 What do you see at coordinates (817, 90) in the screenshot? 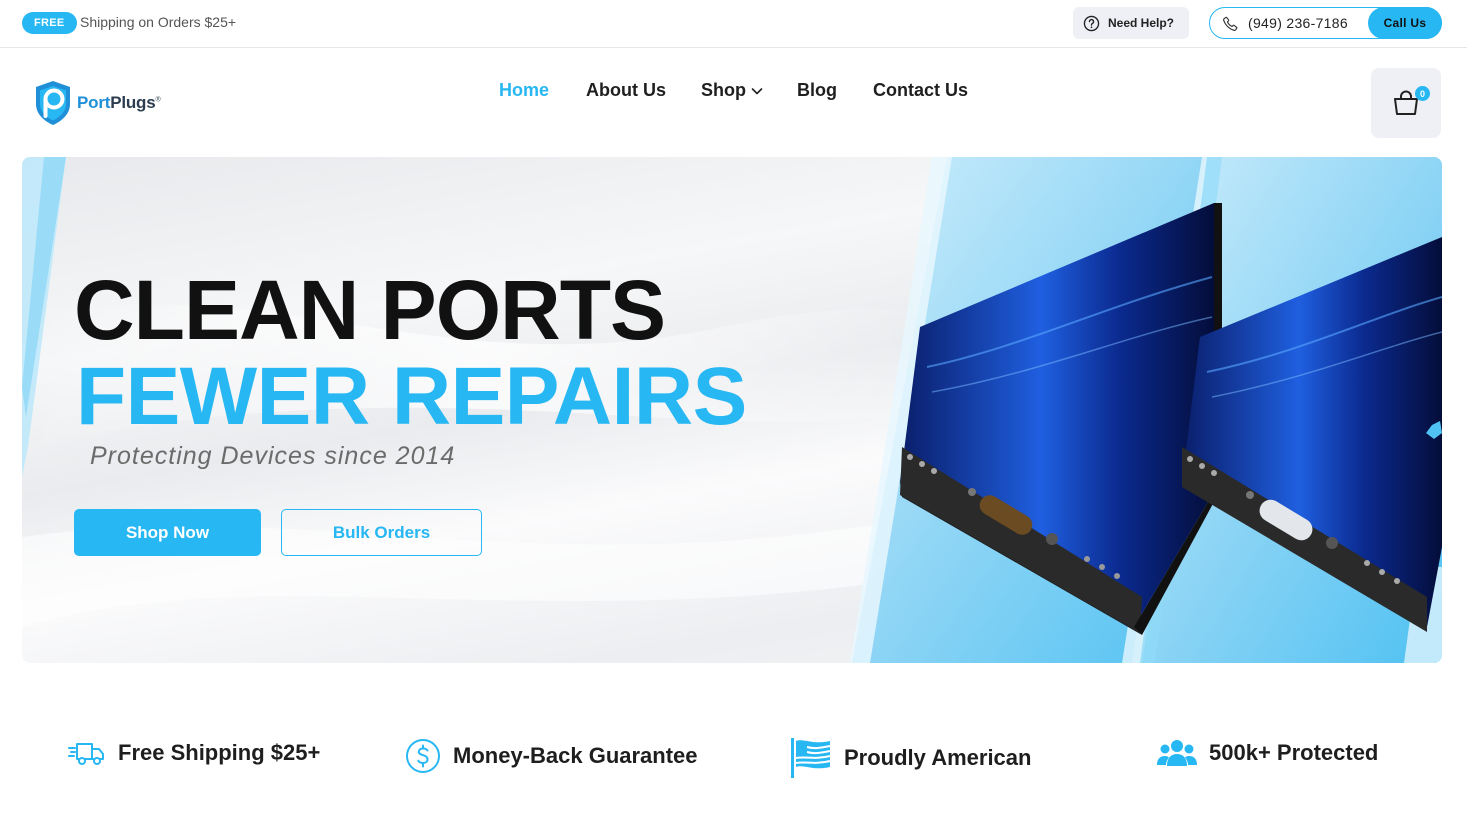
I see `nav-blog: Blog` at bounding box center [817, 90].